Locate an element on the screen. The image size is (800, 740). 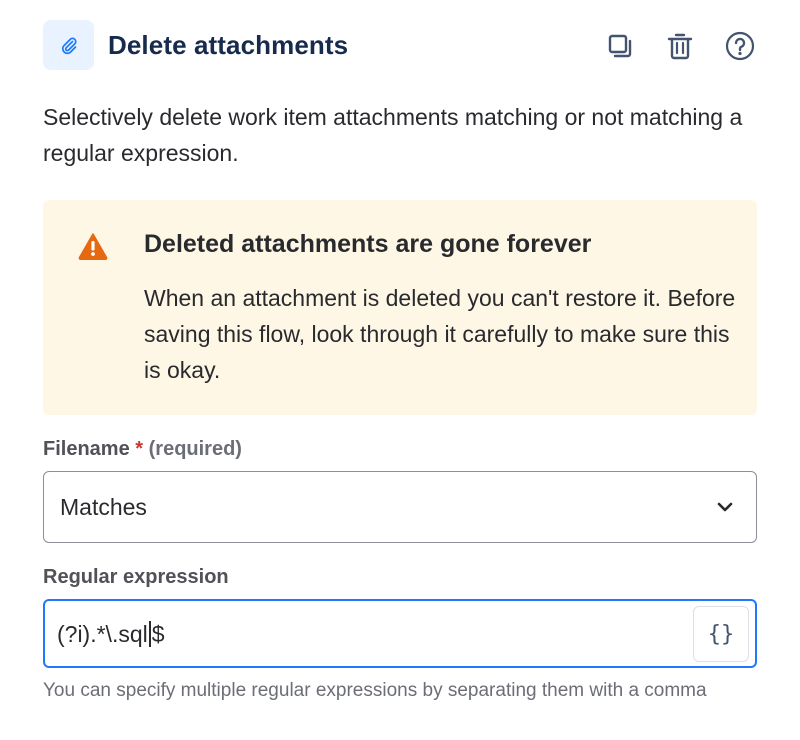
duplicate-icon is located at coordinates (620, 46).